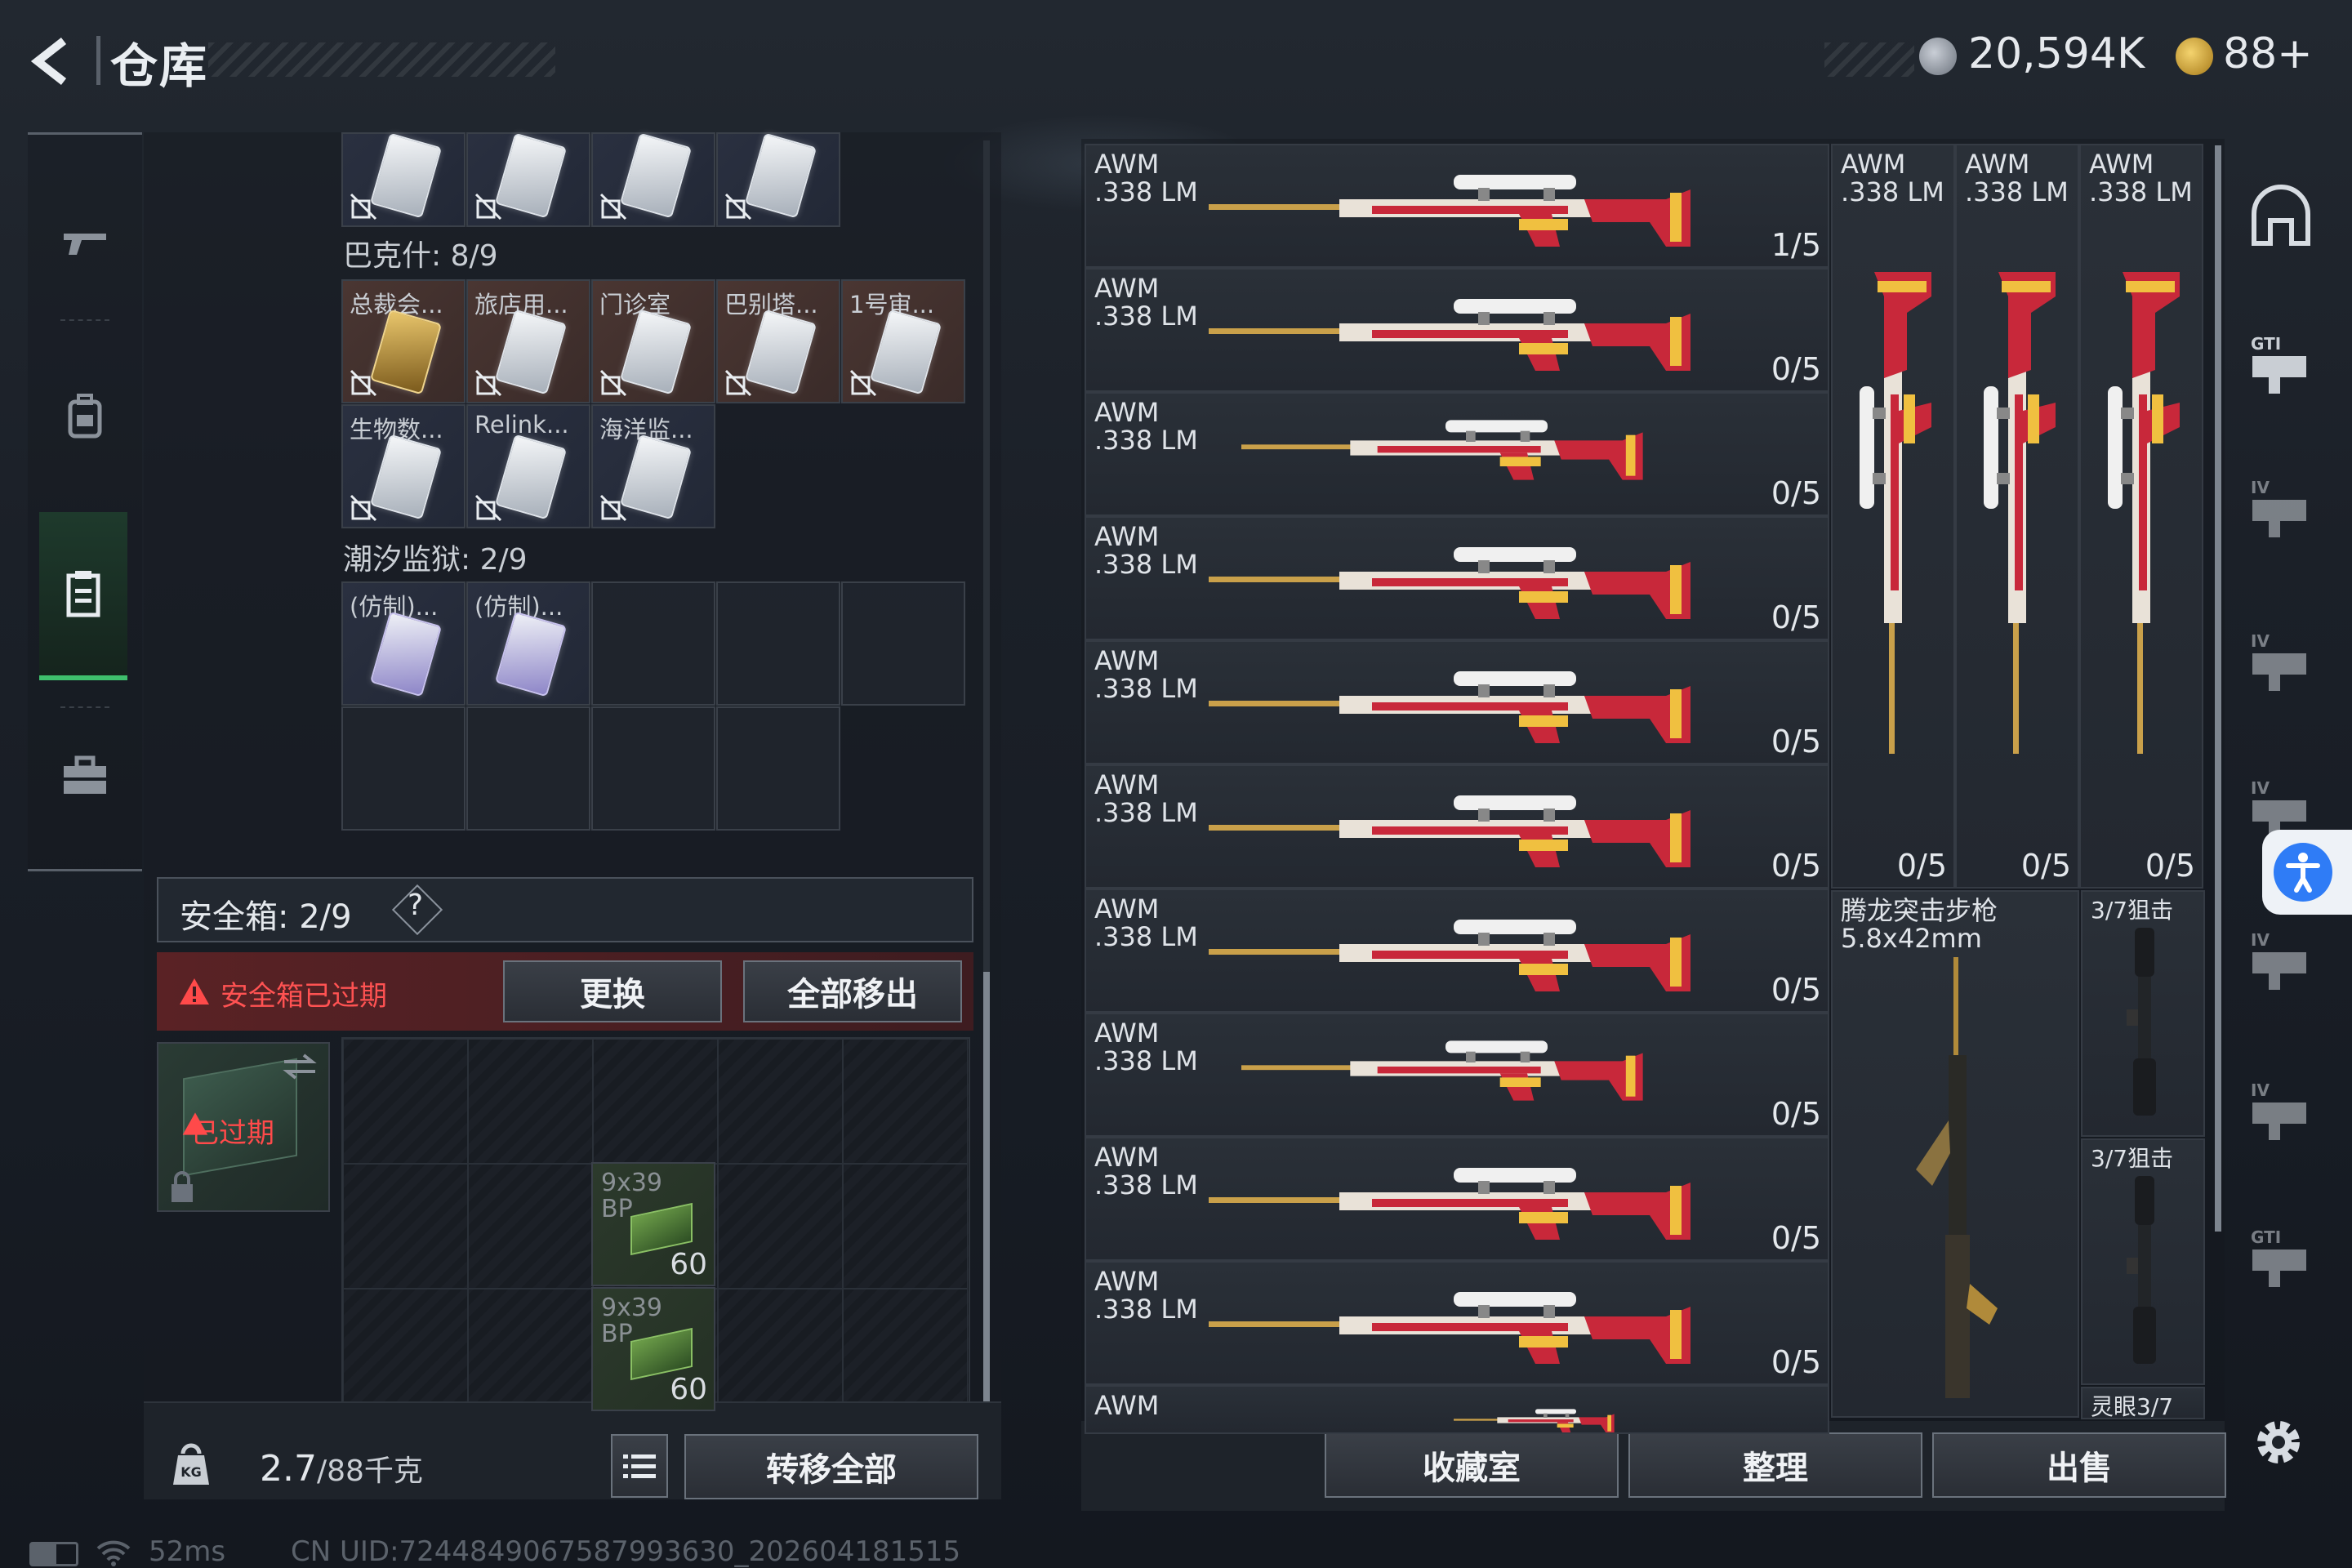 This screenshot has height=1568, width=2352. What do you see at coordinates (2307, 872) in the screenshot?
I see `accessibility-button` at bounding box center [2307, 872].